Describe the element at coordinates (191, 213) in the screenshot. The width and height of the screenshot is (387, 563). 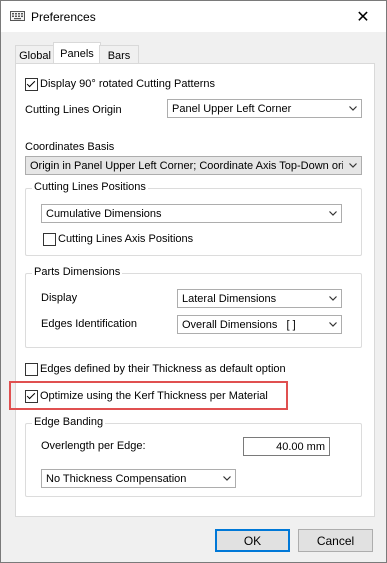
I see `cutting-lines-positions-select: Cumulative Dimensions` at that location.